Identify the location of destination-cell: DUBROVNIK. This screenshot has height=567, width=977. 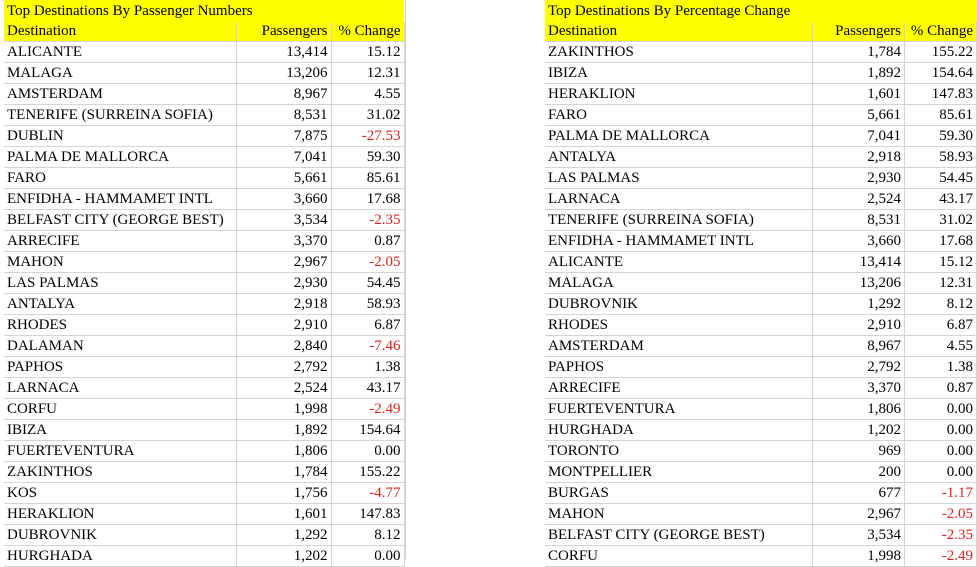
(679, 304).